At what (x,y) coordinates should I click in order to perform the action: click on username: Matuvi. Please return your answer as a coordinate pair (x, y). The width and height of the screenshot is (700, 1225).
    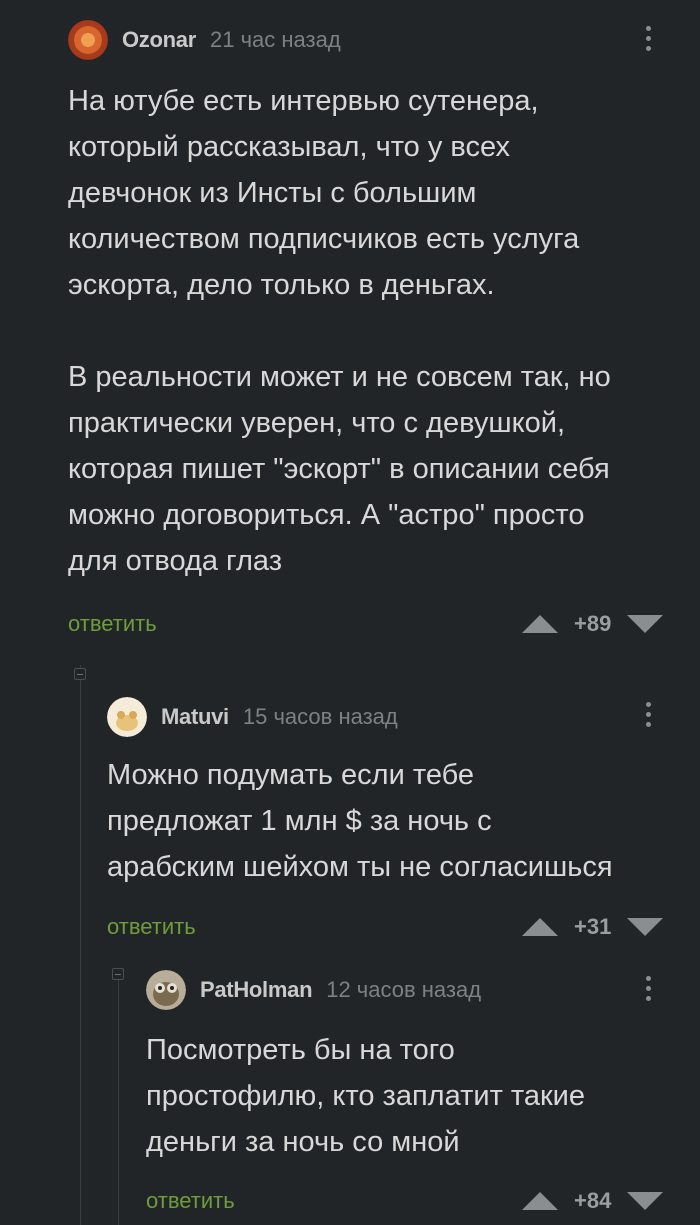
    Looking at the image, I should click on (195, 717).